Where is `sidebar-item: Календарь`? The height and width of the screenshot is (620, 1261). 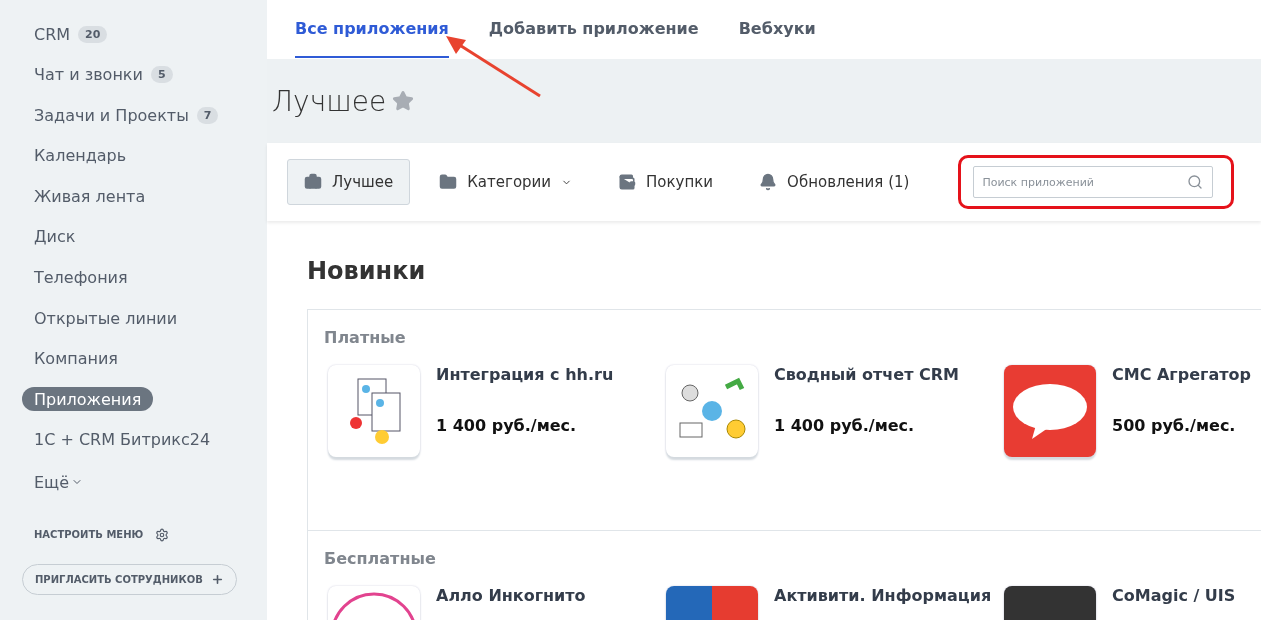 sidebar-item: Календарь is located at coordinates (80, 155).